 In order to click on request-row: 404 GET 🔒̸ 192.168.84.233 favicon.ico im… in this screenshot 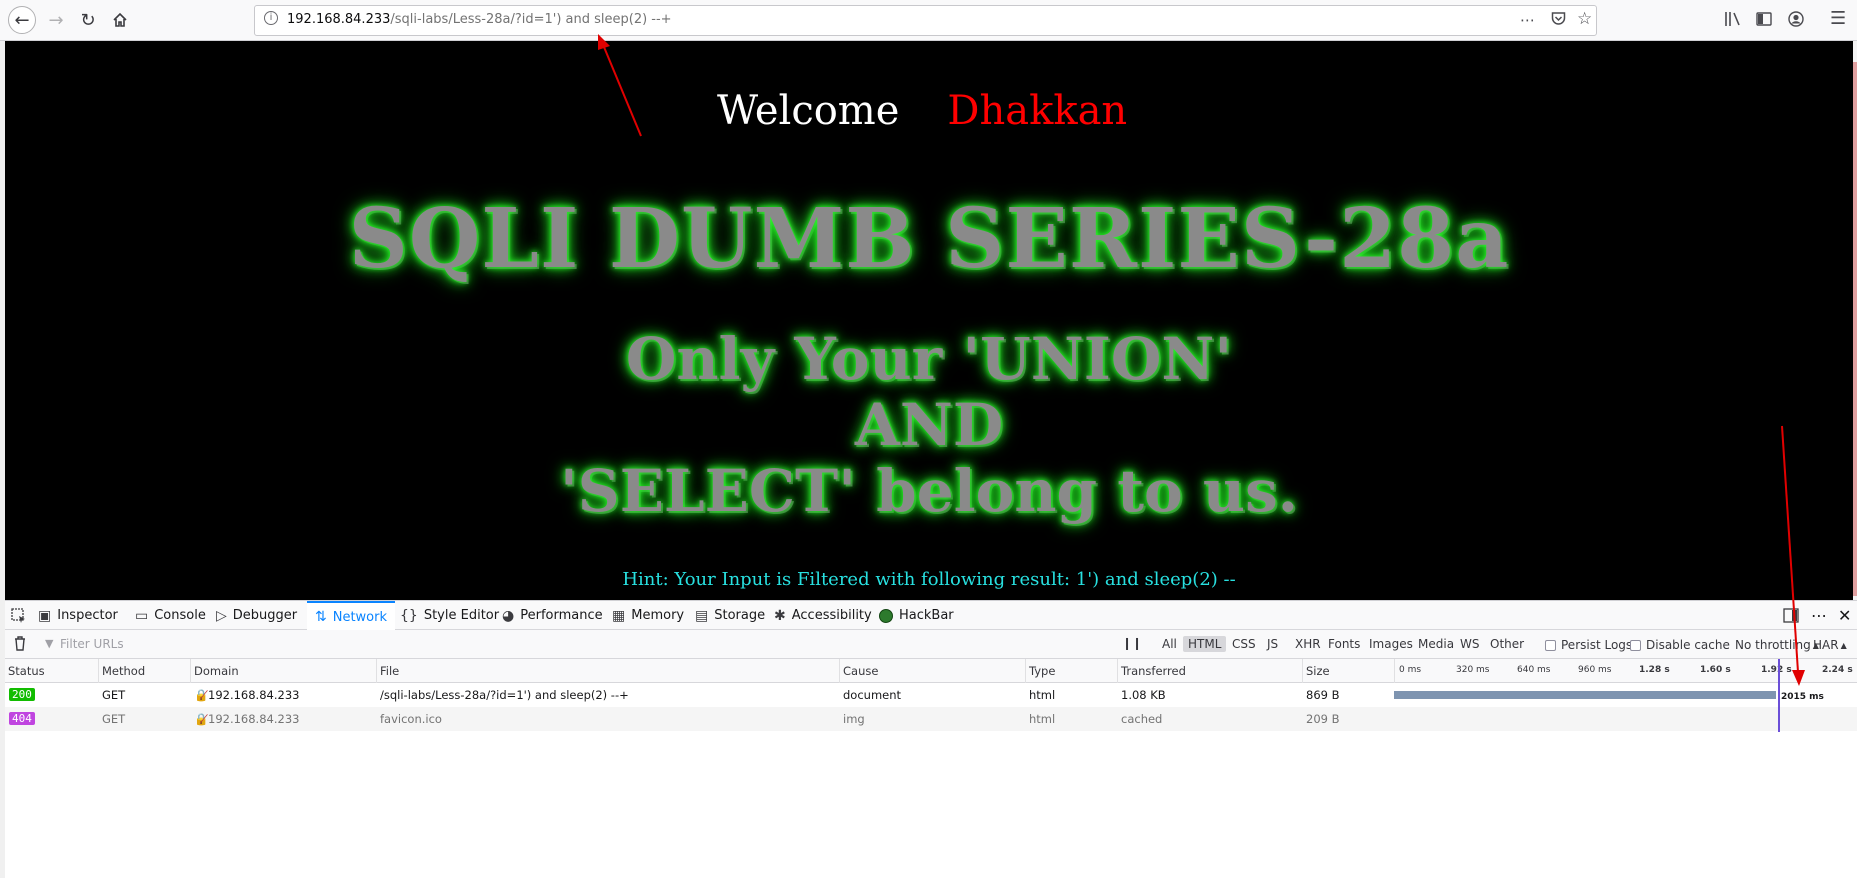, I will do `click(931, 719)`.